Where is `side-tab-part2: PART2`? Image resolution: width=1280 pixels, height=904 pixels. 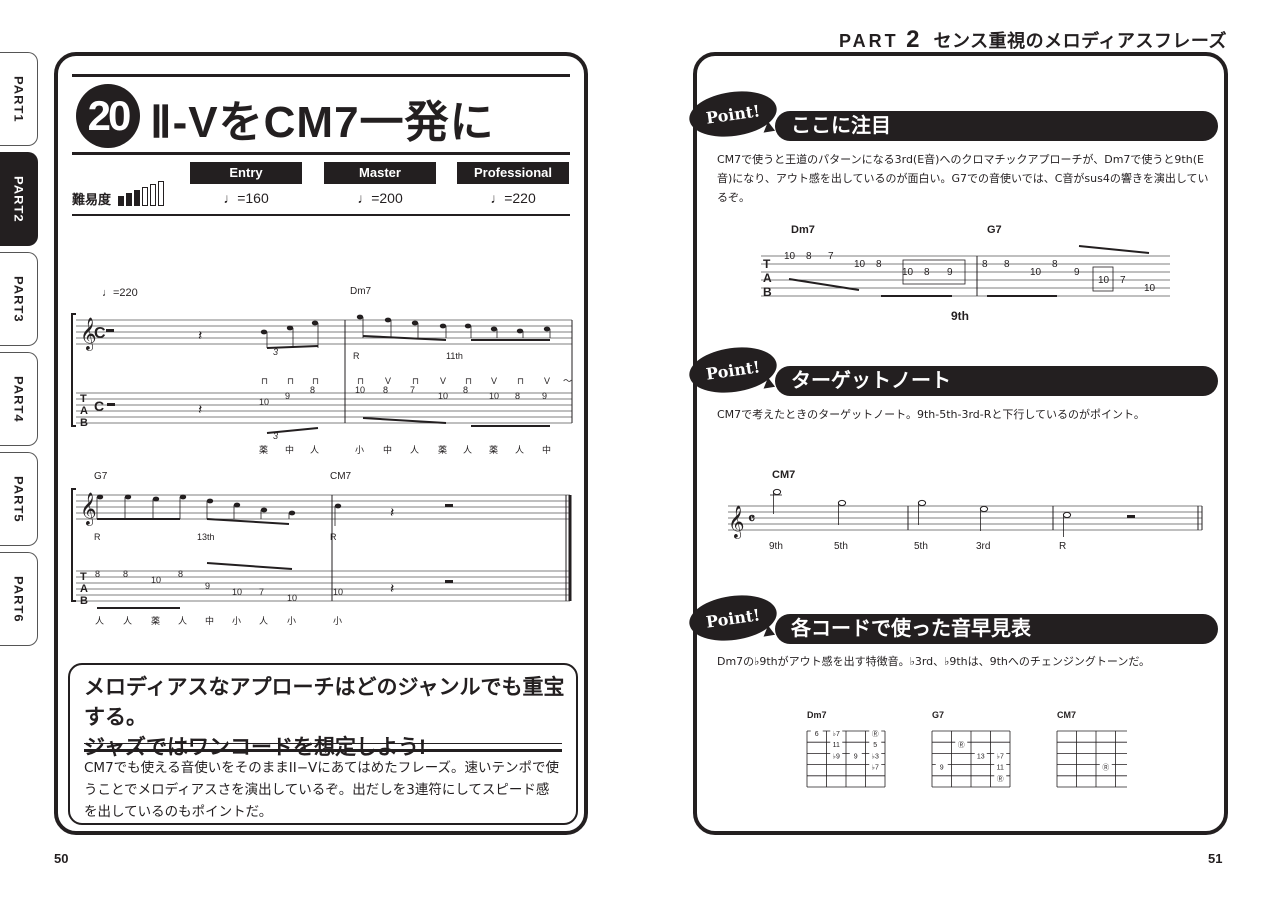 side-tab-part2: PART2 is located at coordinates (19, 199).